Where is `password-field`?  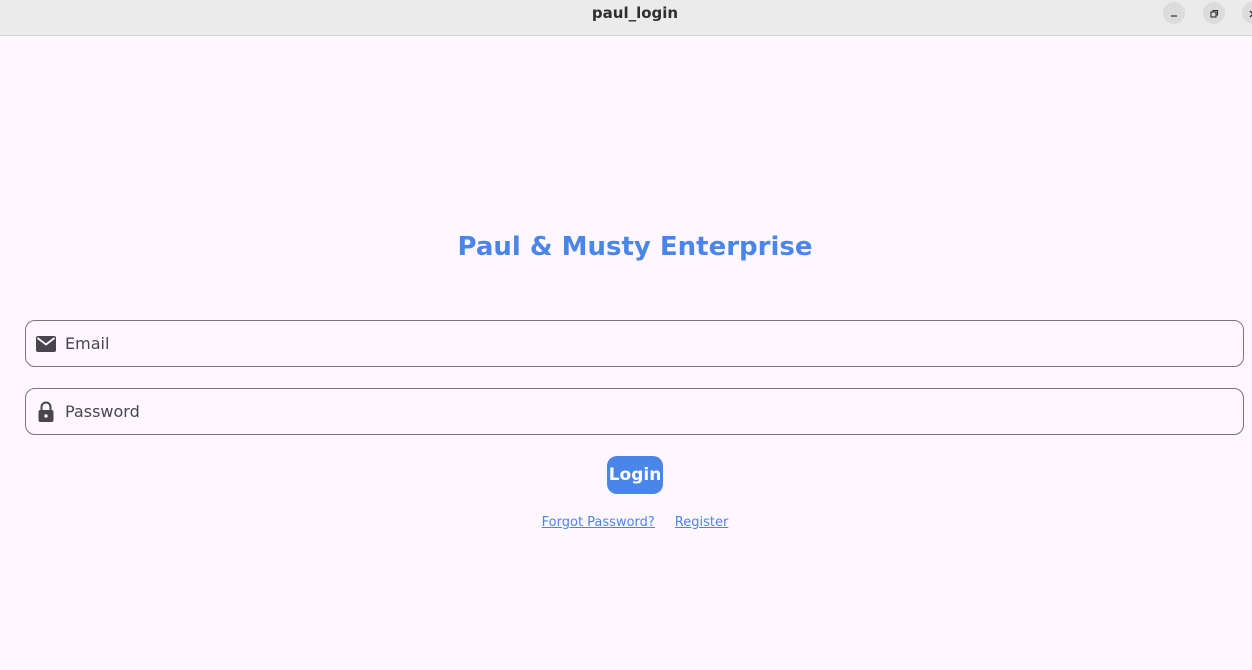
password-field is located at coordinates (634, 411).